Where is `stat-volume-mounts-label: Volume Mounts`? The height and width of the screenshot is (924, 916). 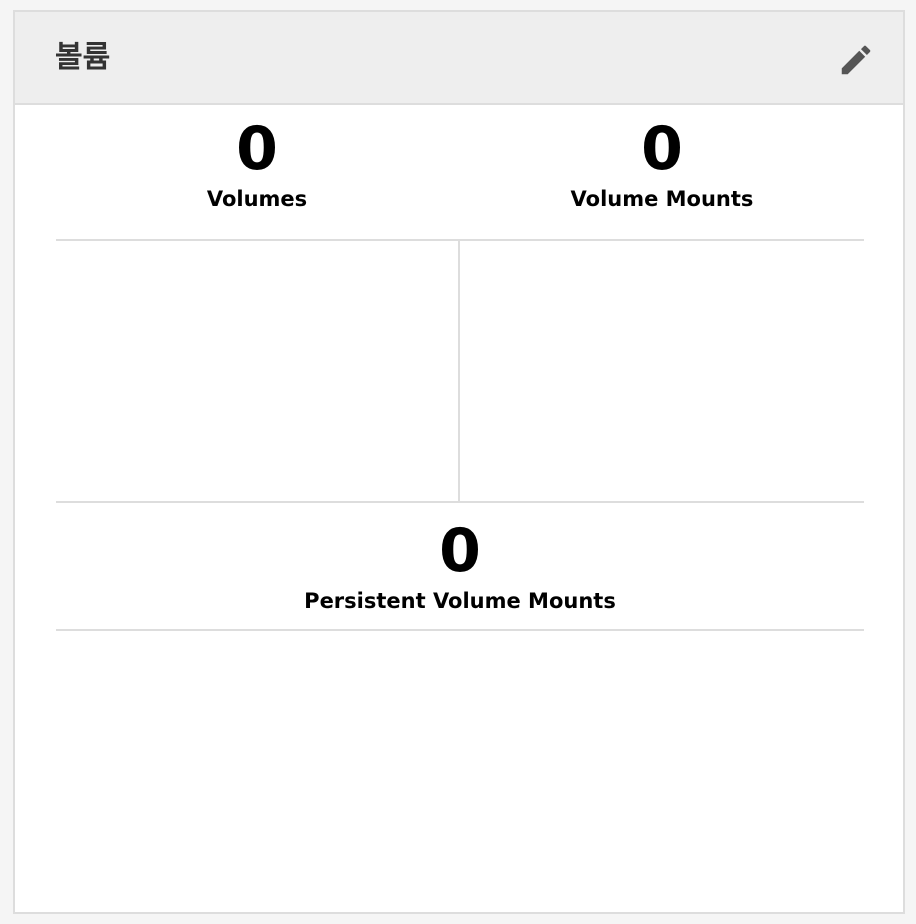 stat-volume-mounts-label: Volume Mounts is located at coordinates (662, 199).